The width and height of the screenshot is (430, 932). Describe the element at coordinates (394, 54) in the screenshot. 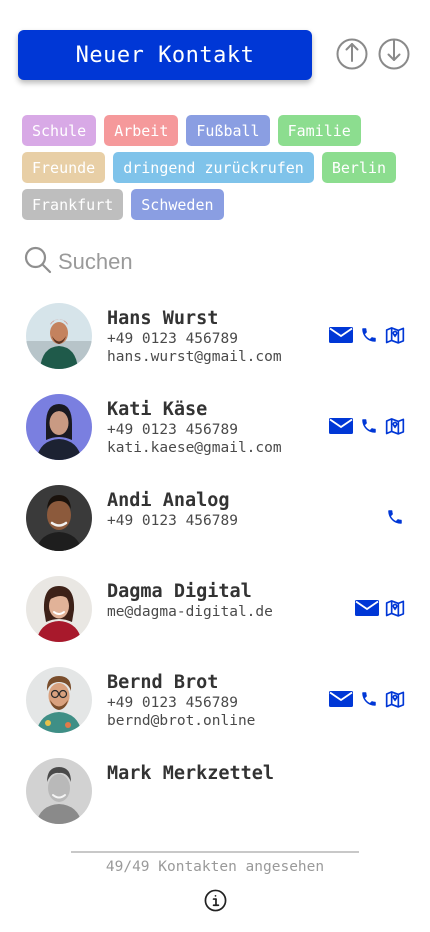

I see `download-icon` at that location.